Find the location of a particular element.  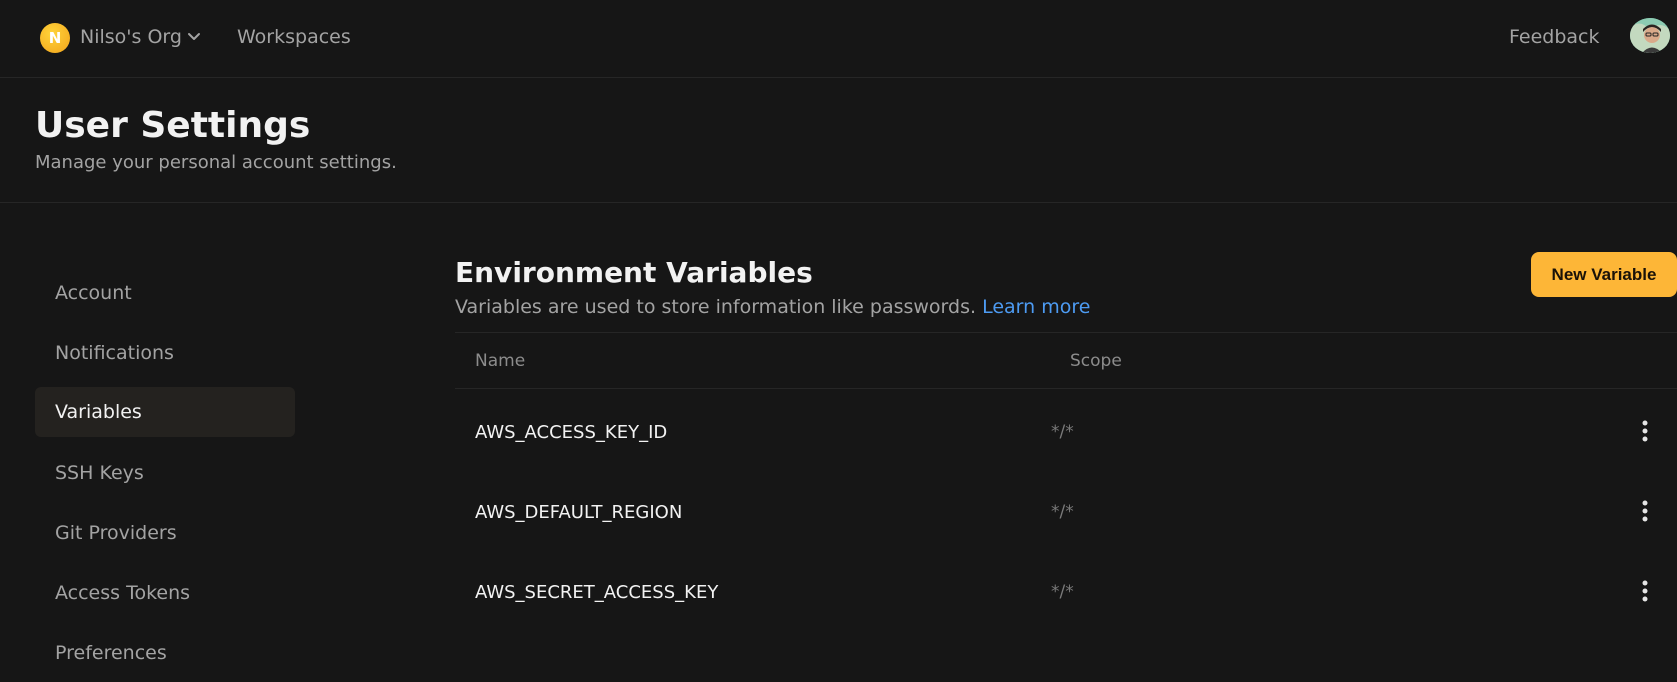

sidebar-item-preferences: Preferences is located at coordinates (165, 653).